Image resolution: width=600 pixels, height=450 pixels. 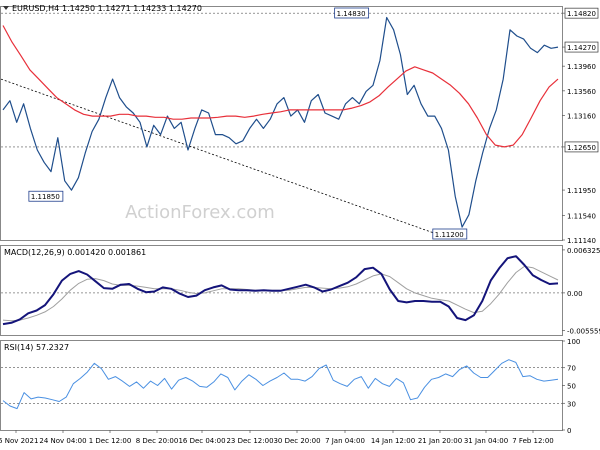 What do you see at coordinates (581, 14) in the screenshot?
I see `y-tick-label: 1.14820` at bounding box center [581, 14].